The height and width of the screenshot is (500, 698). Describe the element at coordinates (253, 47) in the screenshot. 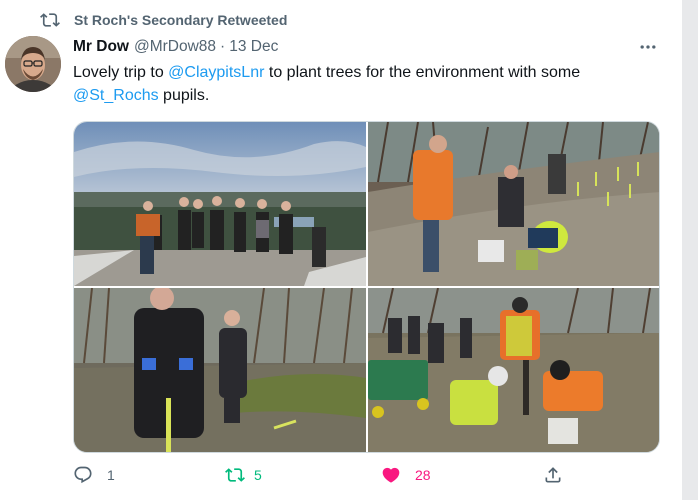

I see `tweet-date: 13 Dec` at that location.